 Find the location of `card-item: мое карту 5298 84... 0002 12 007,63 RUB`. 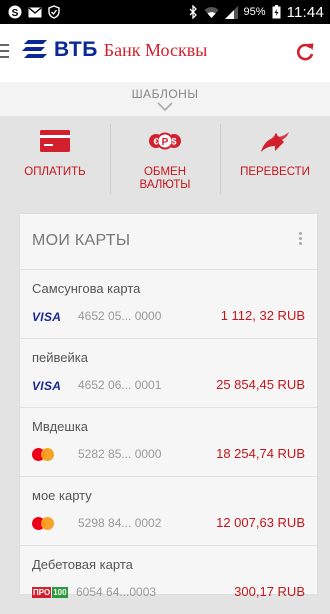

card-item: мое карту 5298 84... 0002 12 007,63 RUB is located at coordinates (168, 511).